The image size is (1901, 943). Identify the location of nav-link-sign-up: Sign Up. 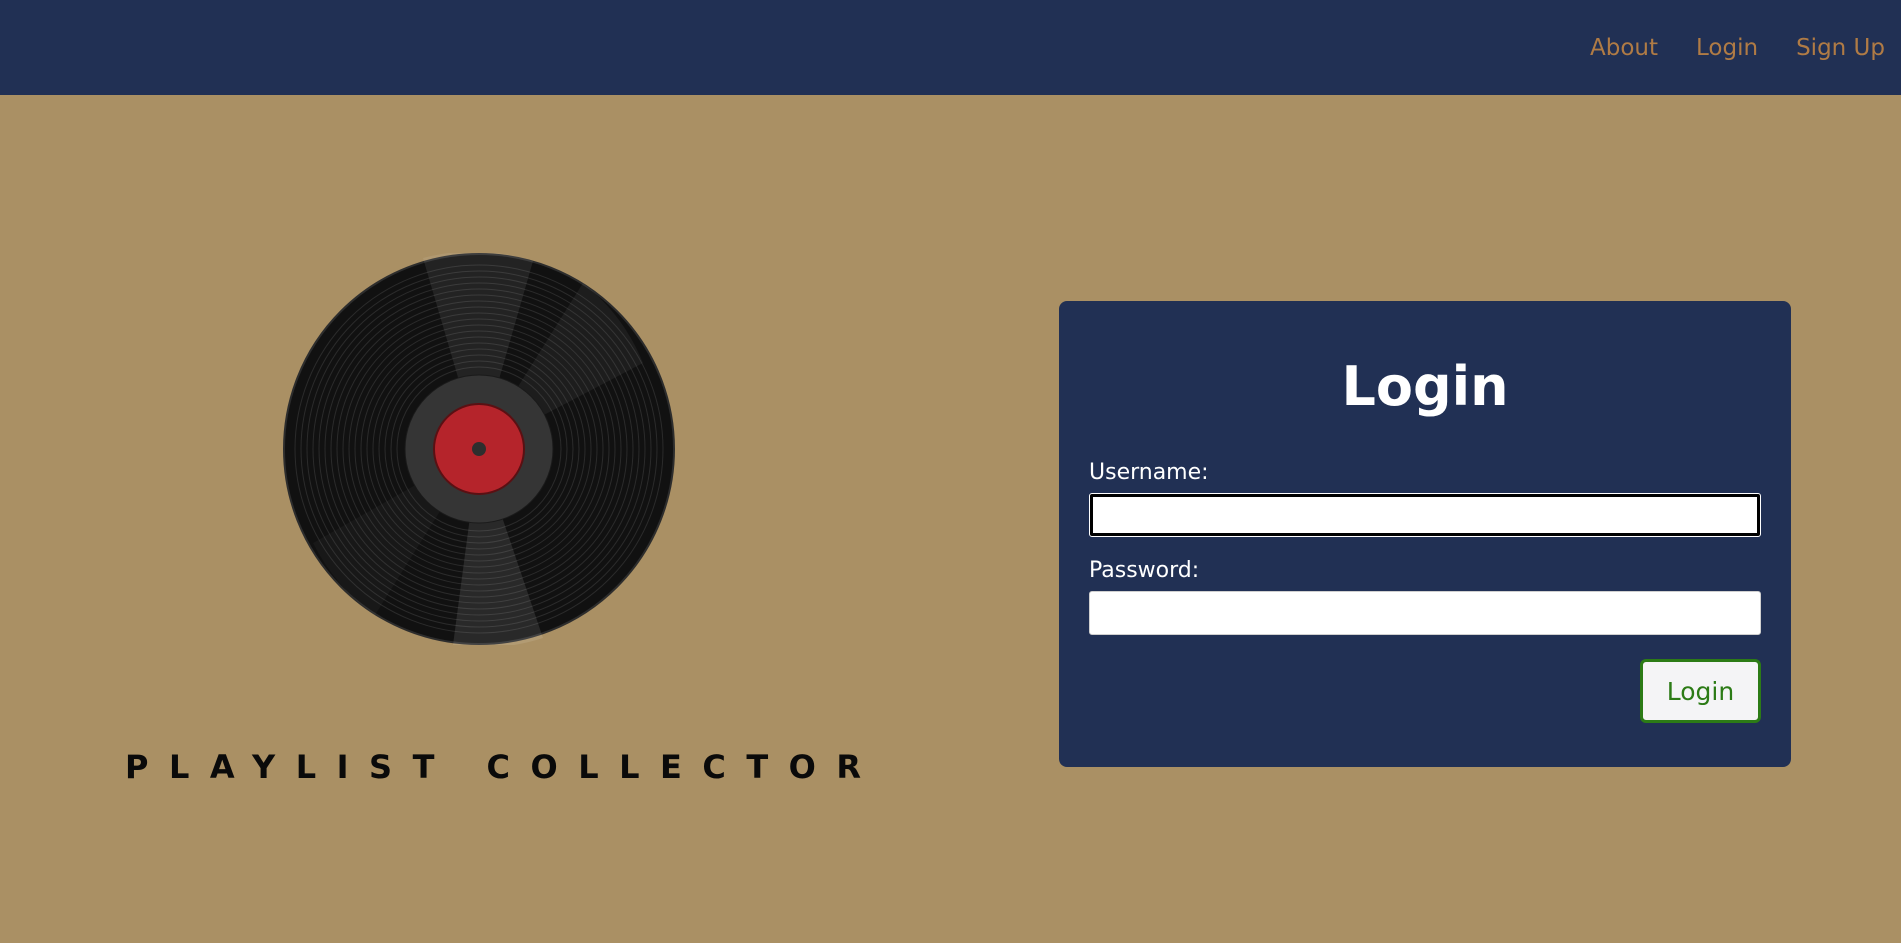
(1840, 48).